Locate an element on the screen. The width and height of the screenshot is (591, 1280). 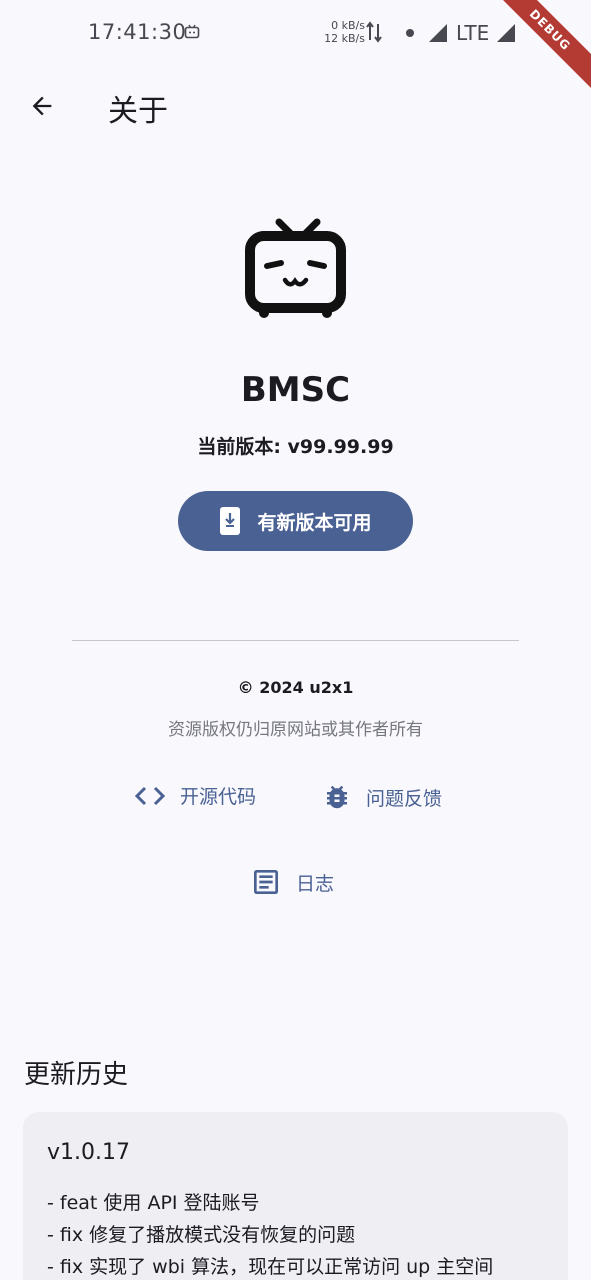
update-history-title: 更新历史 is located at coordinates (76, 1075).